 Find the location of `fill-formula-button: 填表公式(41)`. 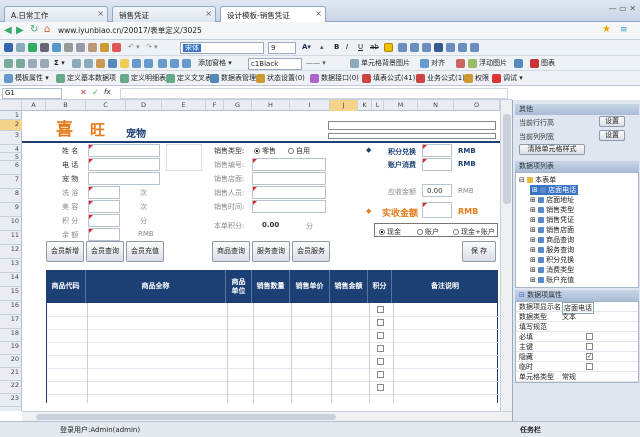

fill-formula-button: 填表公式(41) is located at coordinates (388, 78).